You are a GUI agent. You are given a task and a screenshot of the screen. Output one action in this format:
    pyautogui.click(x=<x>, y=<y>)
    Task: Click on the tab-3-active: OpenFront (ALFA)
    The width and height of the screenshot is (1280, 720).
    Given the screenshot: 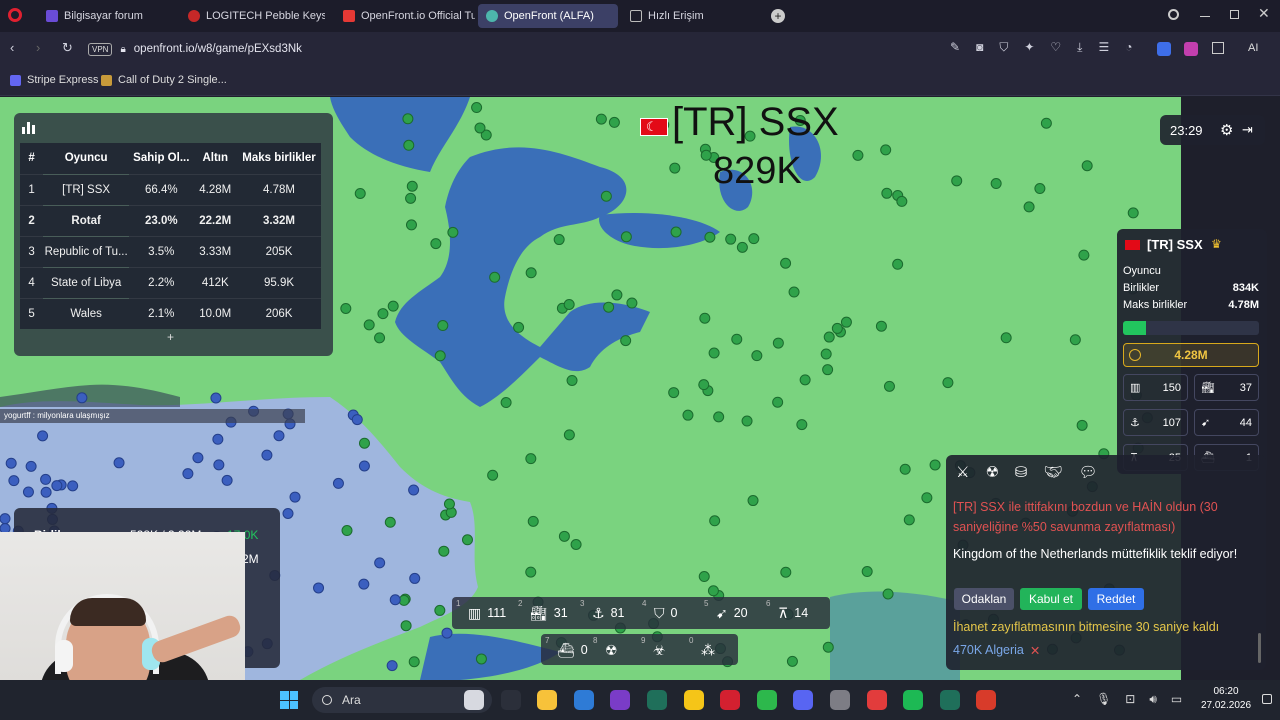 What is the action you would take?
    pyautogui.click(x=548, y=16)
    